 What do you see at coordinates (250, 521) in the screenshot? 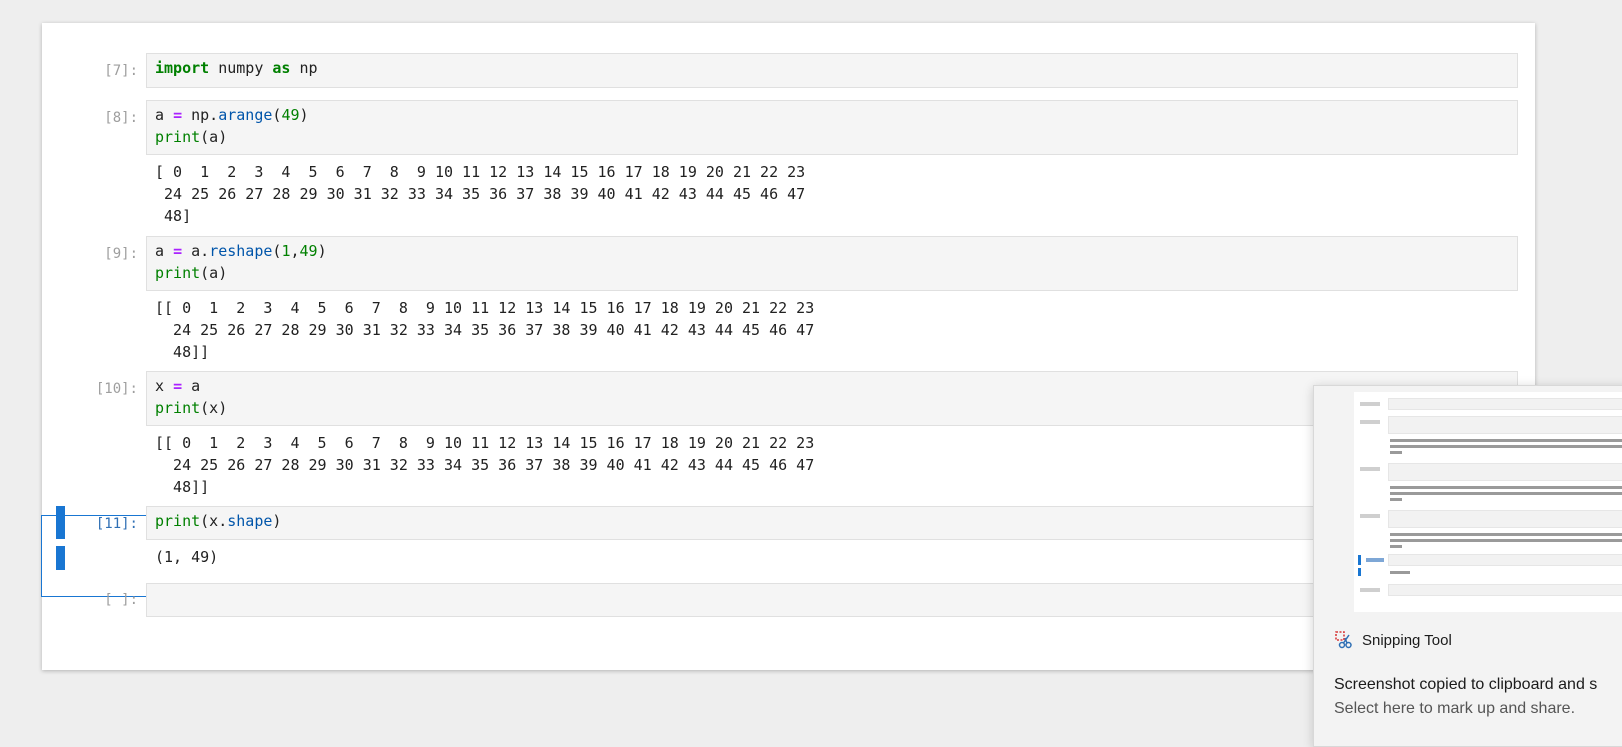
I see `code-token: shape` at bounding box center [250, 521].